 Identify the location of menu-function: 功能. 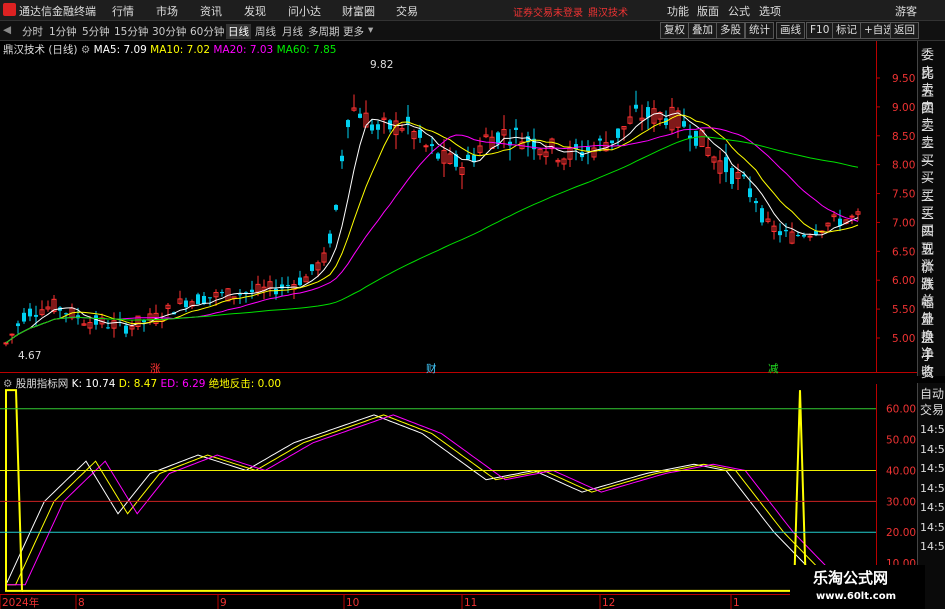
(678, 11).